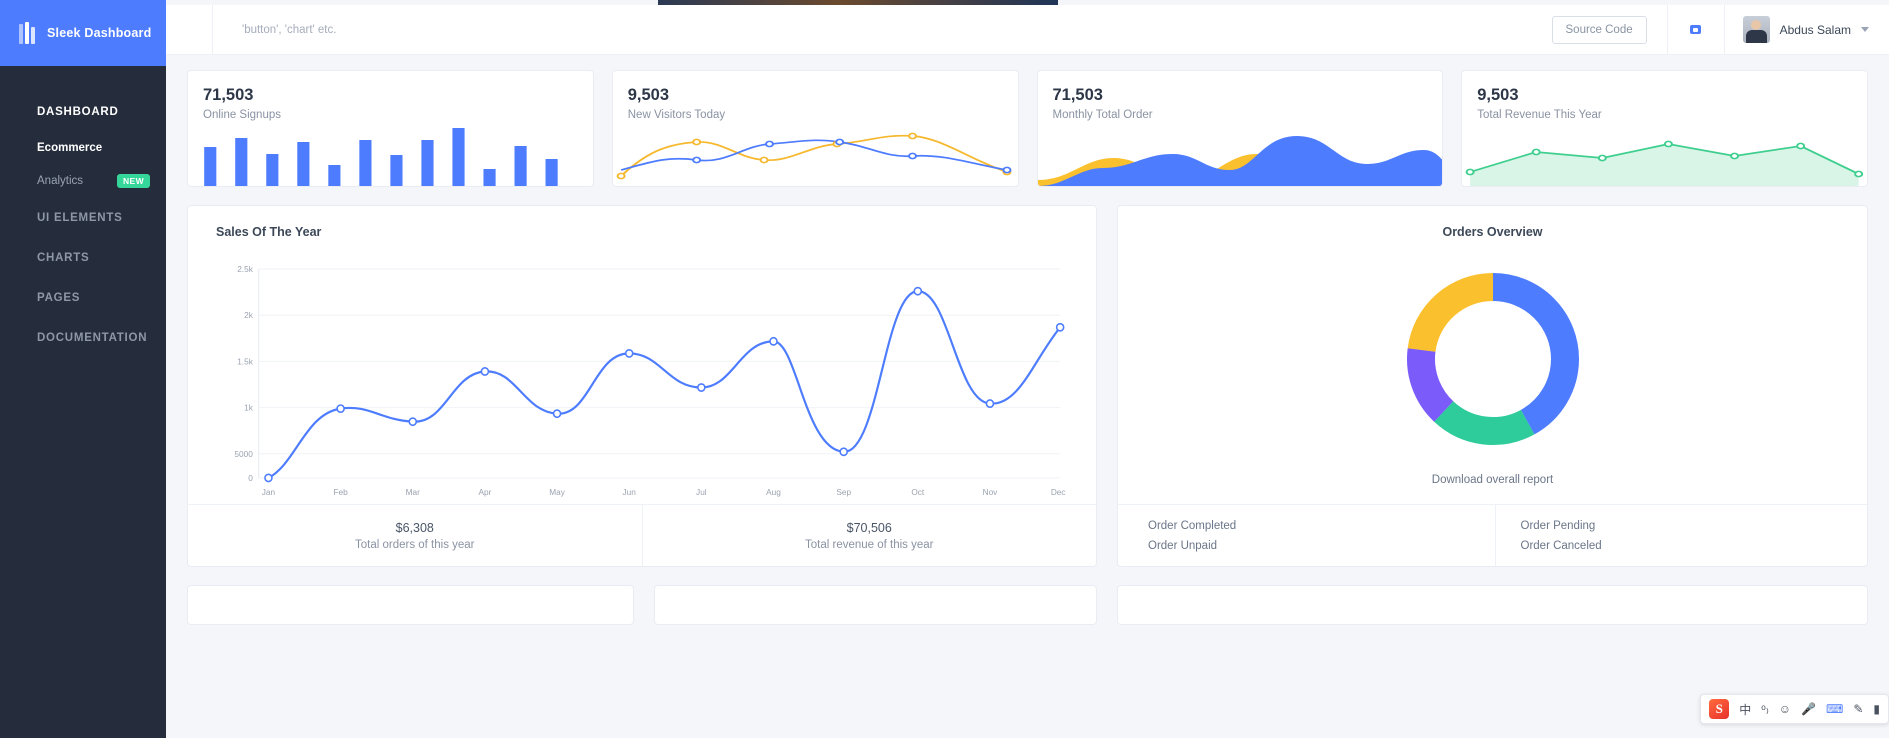  What do you see at coordinates (1599, 29) in the screenshot?
I see `source-code-button: Source Code` at bounding box center [1599, 29].